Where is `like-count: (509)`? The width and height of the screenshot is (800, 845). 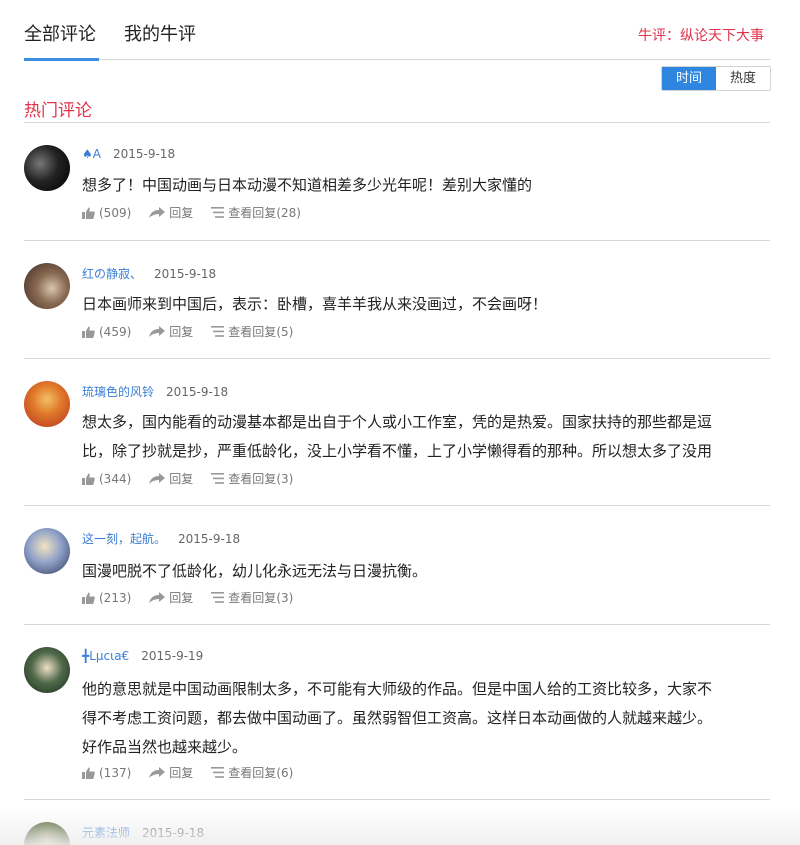 like-count: (509) is located at coordinates (115, 212).